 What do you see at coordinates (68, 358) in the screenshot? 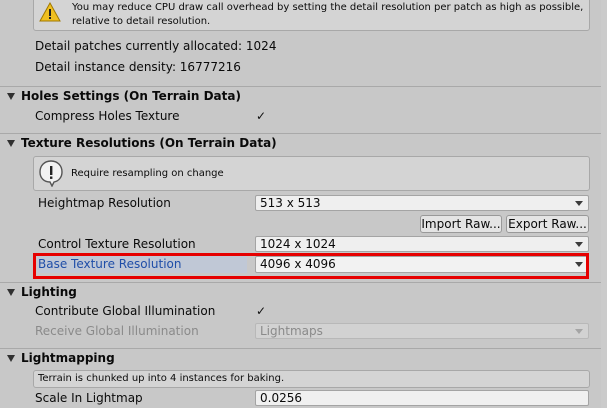
I see `lightmapping-title: Lightmapping` at bounding box center [68, 358].